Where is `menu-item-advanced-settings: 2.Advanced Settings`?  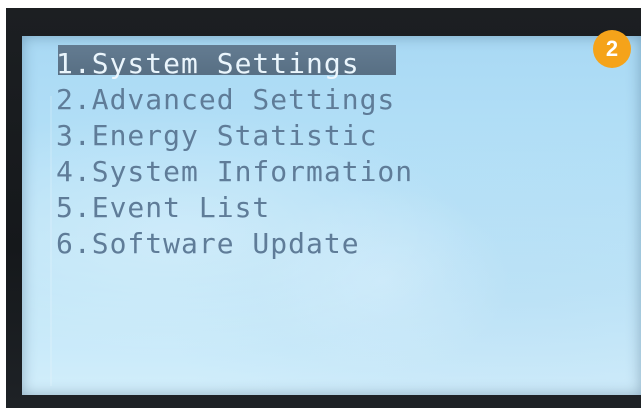
menu-item-advanced-settings: 2.Advanced Settings is located at coordinates (234, 100).